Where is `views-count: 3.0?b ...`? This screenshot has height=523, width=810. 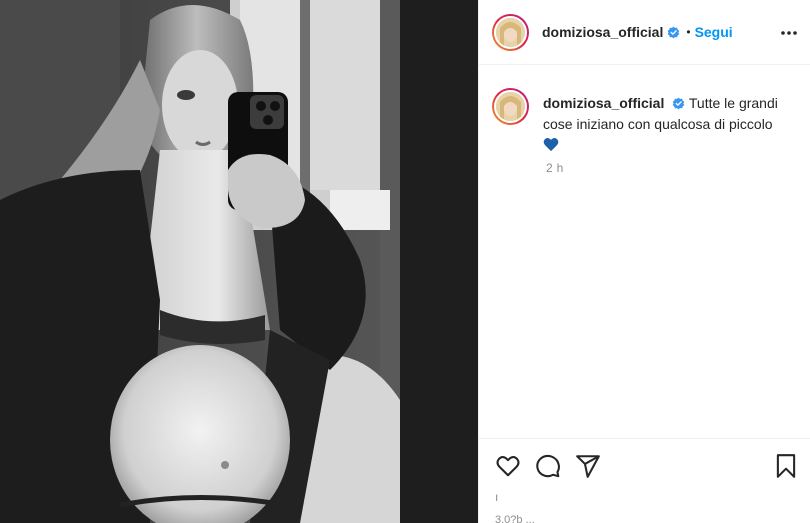
views-count: 3.0?b ... is located at coordinates (515, 518).